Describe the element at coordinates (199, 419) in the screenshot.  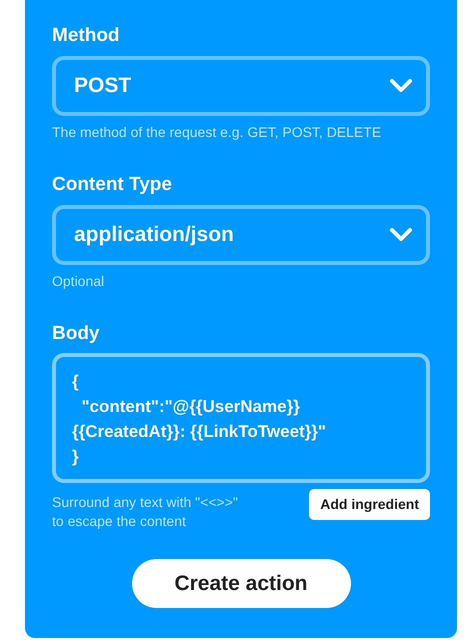
I see `body-text: { "content":"@{{UserName}} {{CreatedAt}}: {{LinkToTweet}}" }` at that location.